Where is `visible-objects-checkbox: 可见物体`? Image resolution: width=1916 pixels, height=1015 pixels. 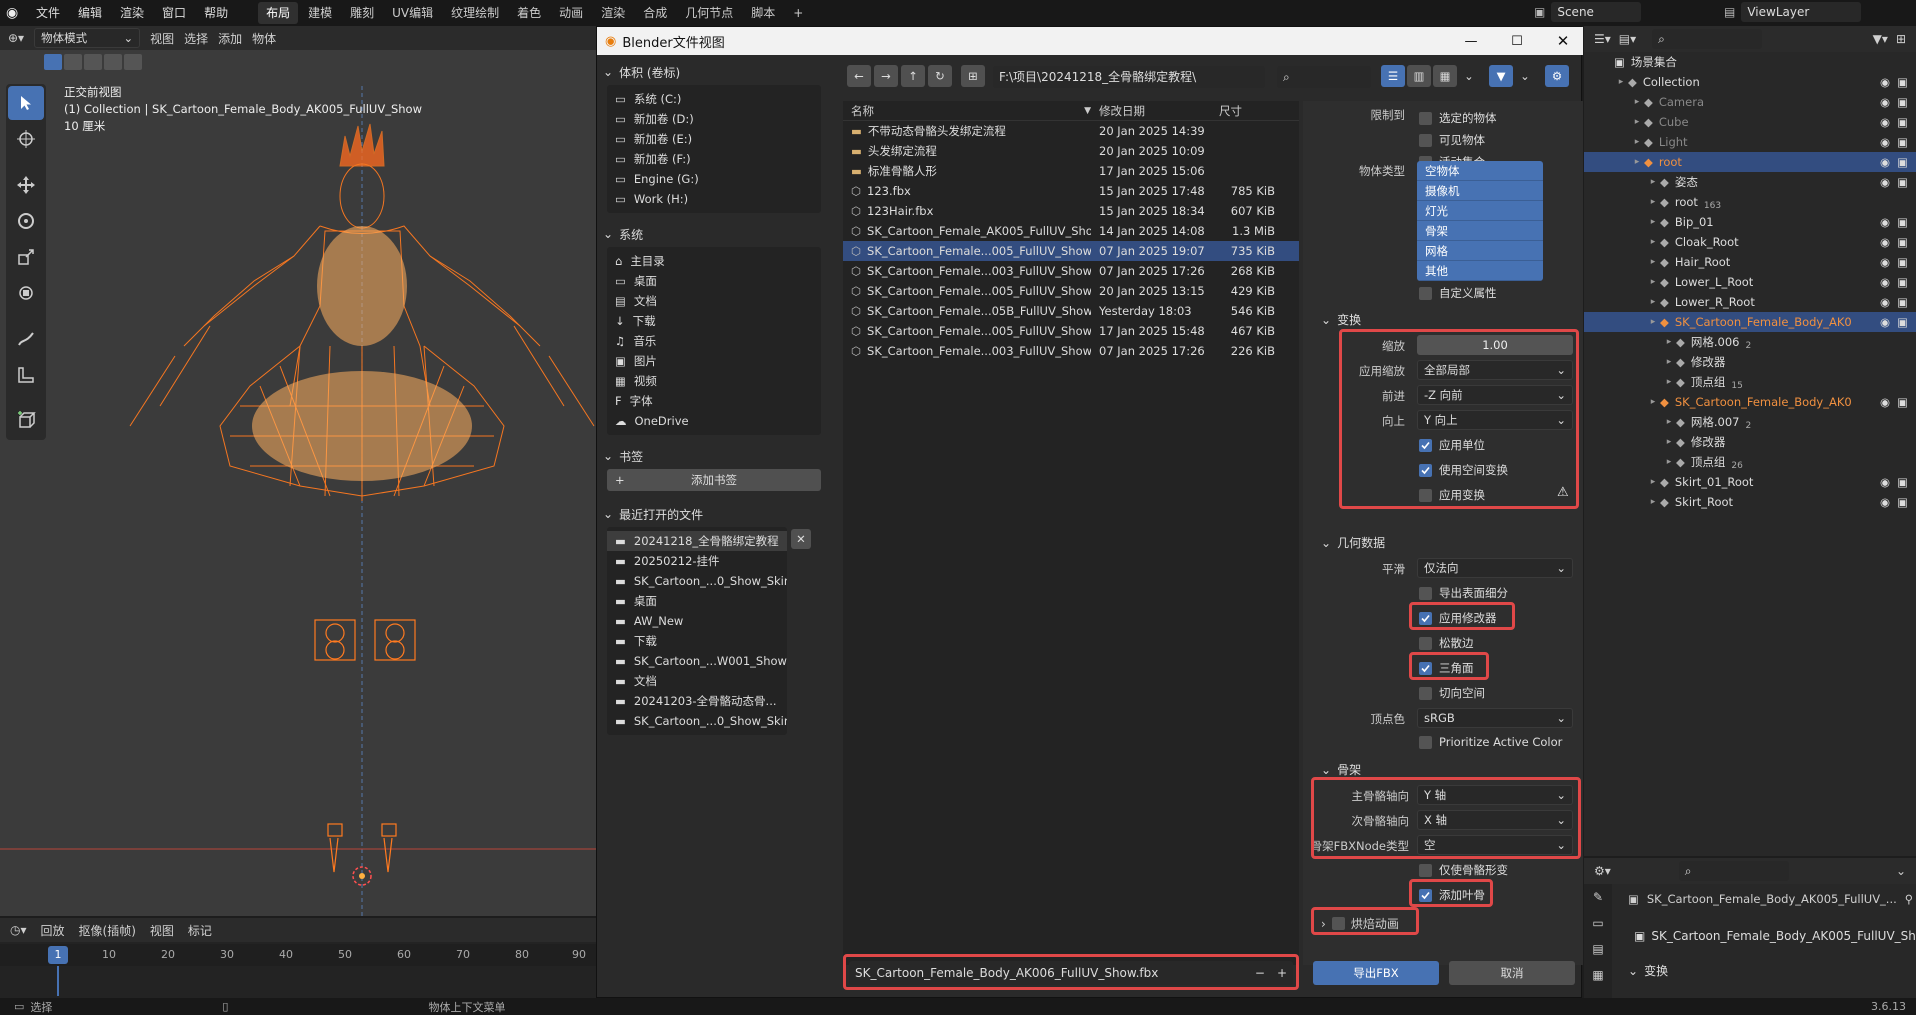 visible-objects-checkbox: 可见物体 is located at coordinates (1458, 140).